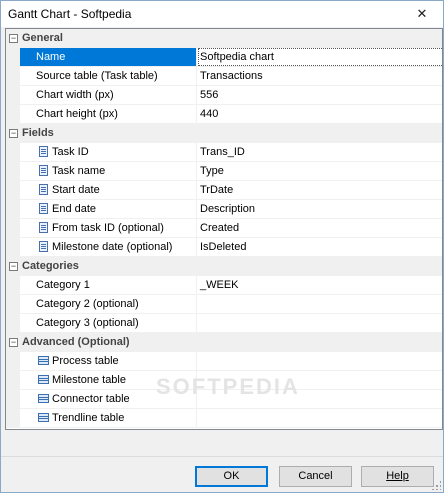 The width and height of the screenshot is (444, 493). What do you see at coordinates (70, 14) in the screenshot?
I see `window-title: Gantt Chart - Softpedia` at bounding box center [70, 14].